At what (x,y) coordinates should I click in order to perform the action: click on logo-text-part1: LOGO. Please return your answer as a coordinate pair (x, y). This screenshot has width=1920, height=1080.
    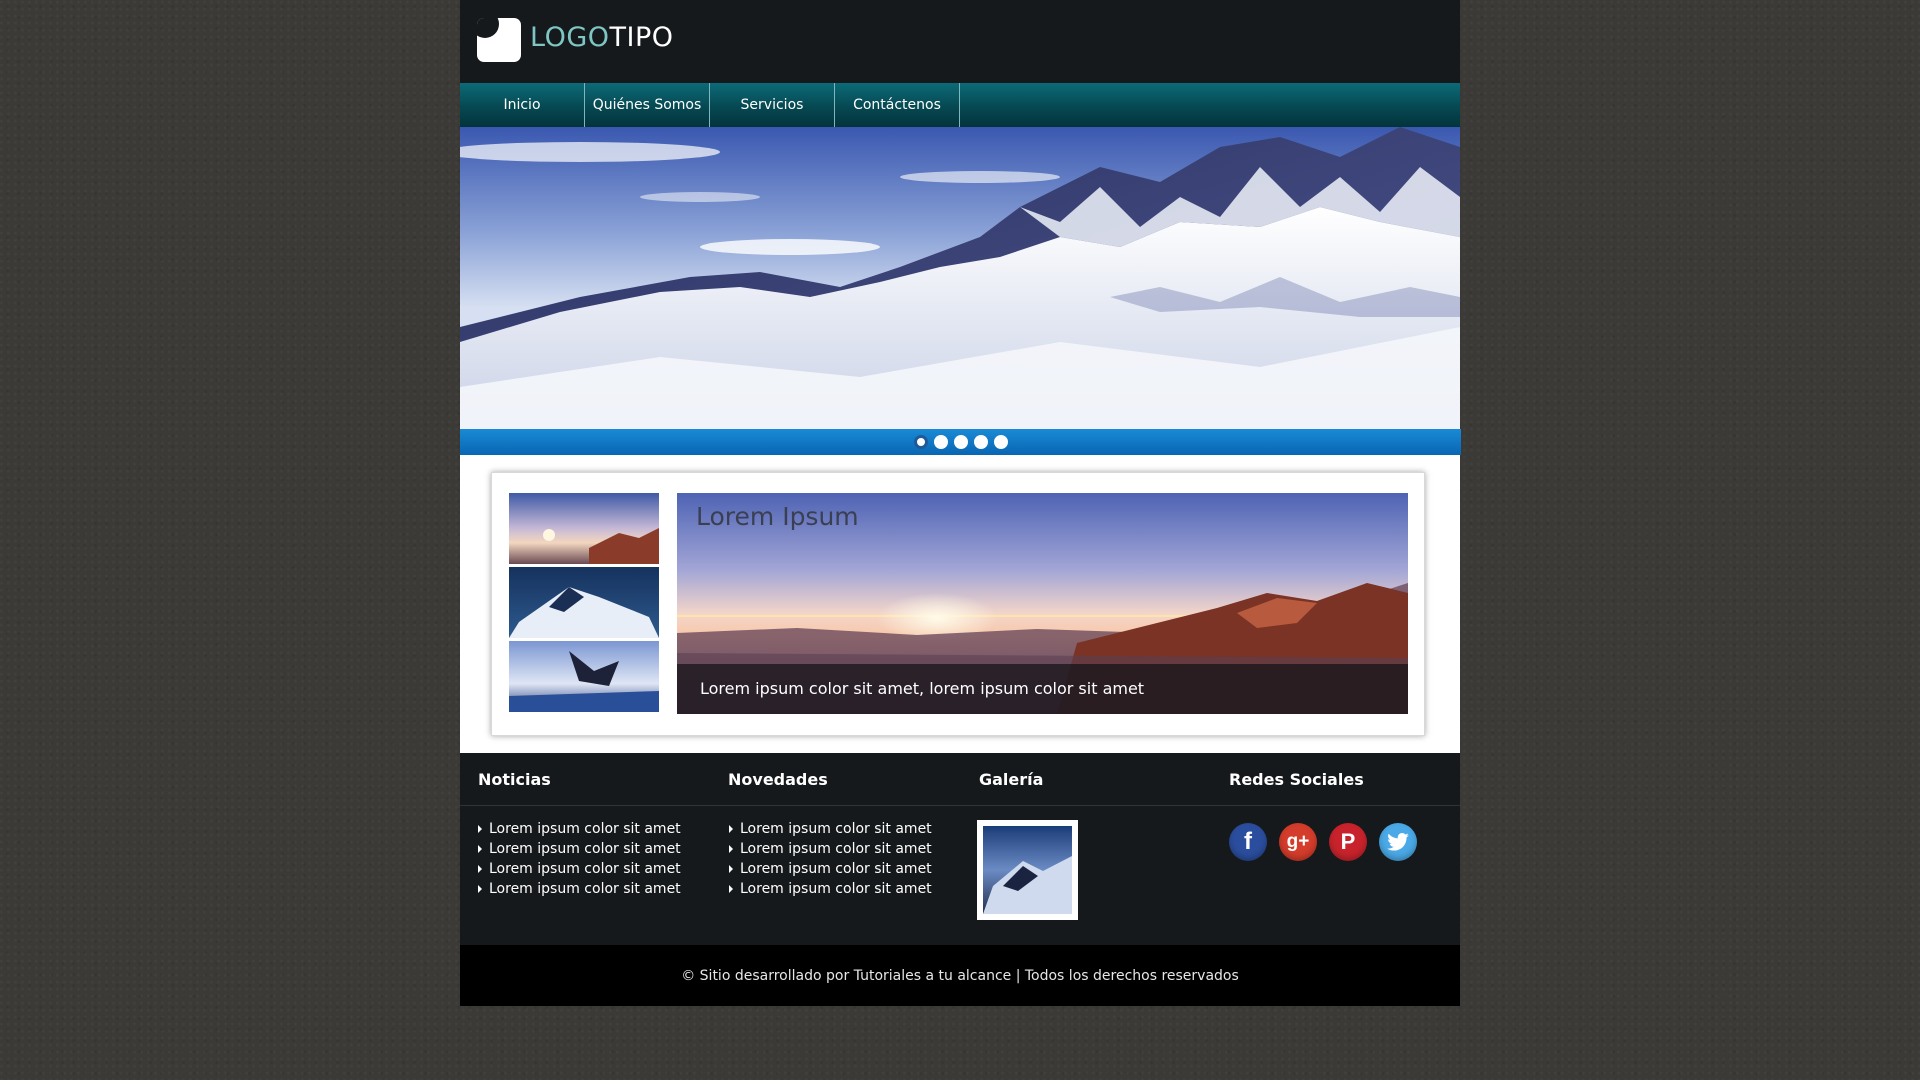
    Looking at the image, I should click on (570, 37).